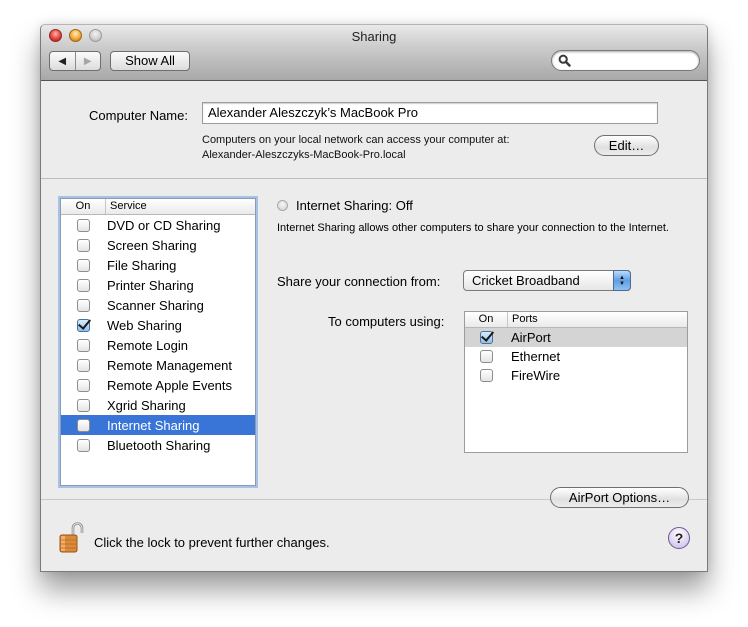  Describe the element at coordinates (430, 113) in the screenshot. I see `computer-name-input: Alexander Aleszczyk’s MacBook Pro` at that location.